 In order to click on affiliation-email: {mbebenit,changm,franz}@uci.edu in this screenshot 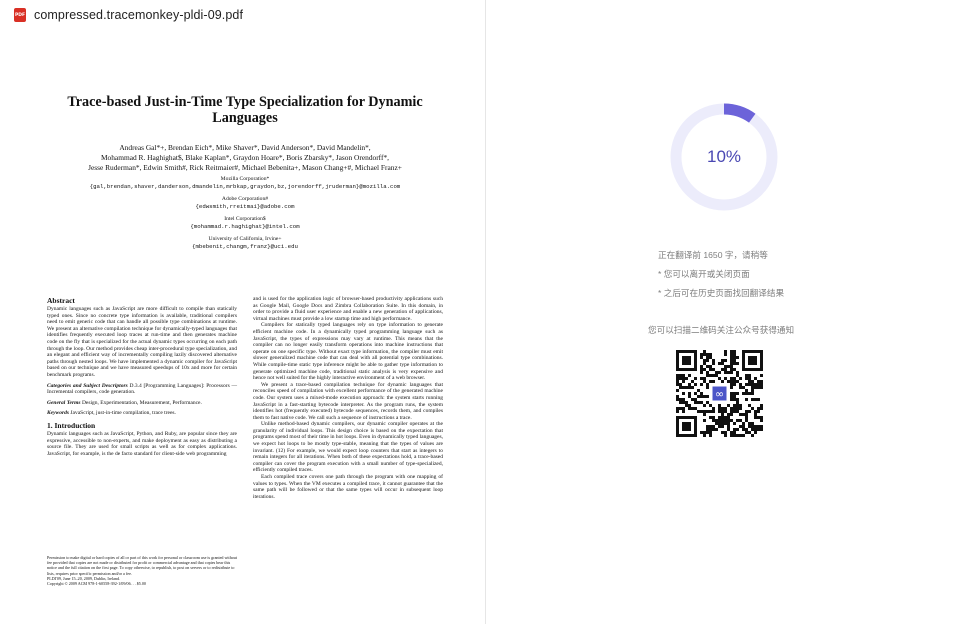, I will do `click(245, 246)`.